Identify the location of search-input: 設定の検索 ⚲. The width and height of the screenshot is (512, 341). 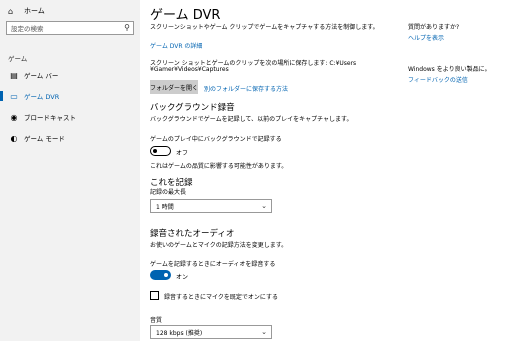
(70, 28).